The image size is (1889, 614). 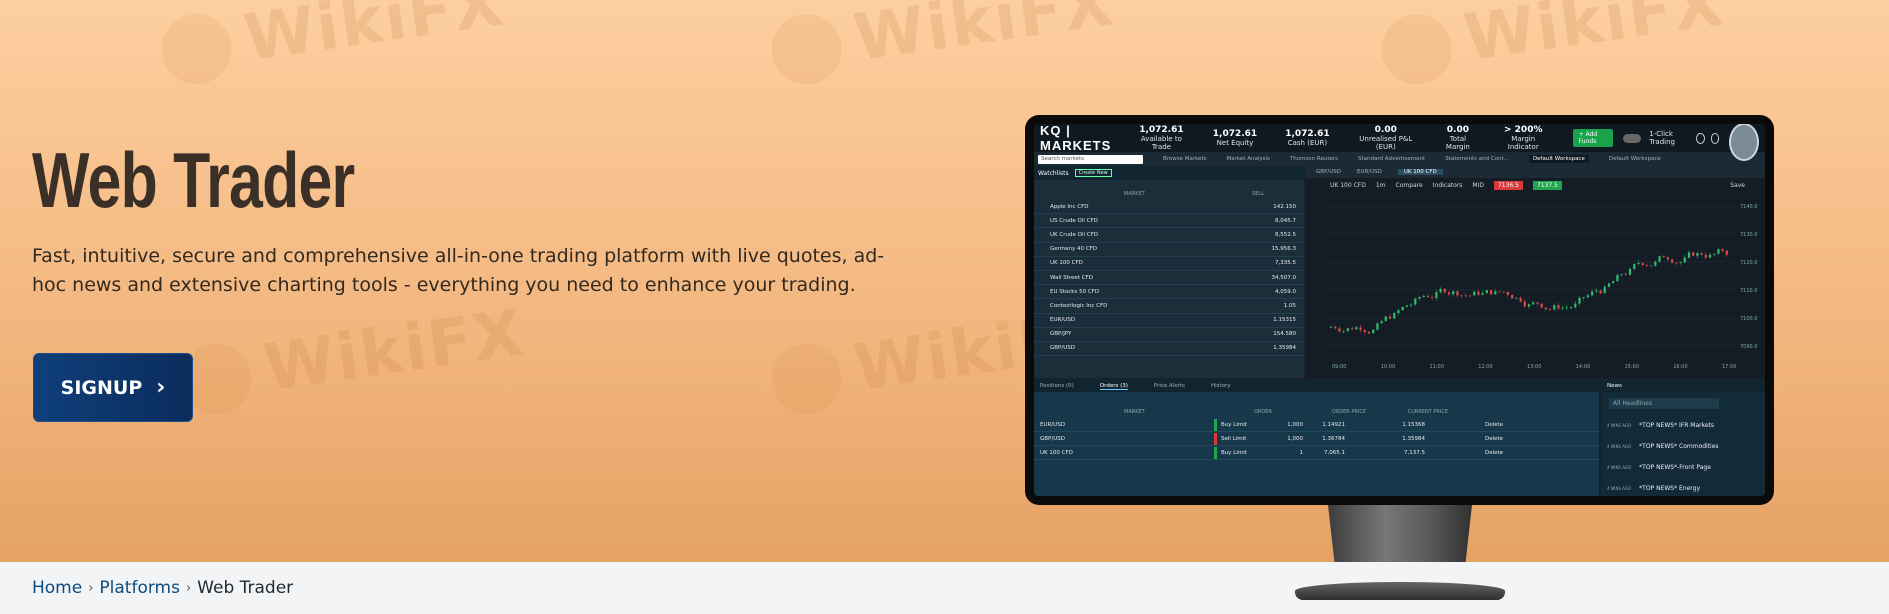 What do you see at coordinates (1093, 173) in the screenshot?
I see `create-new-button: Create New` at bounding box center [1093, 173].